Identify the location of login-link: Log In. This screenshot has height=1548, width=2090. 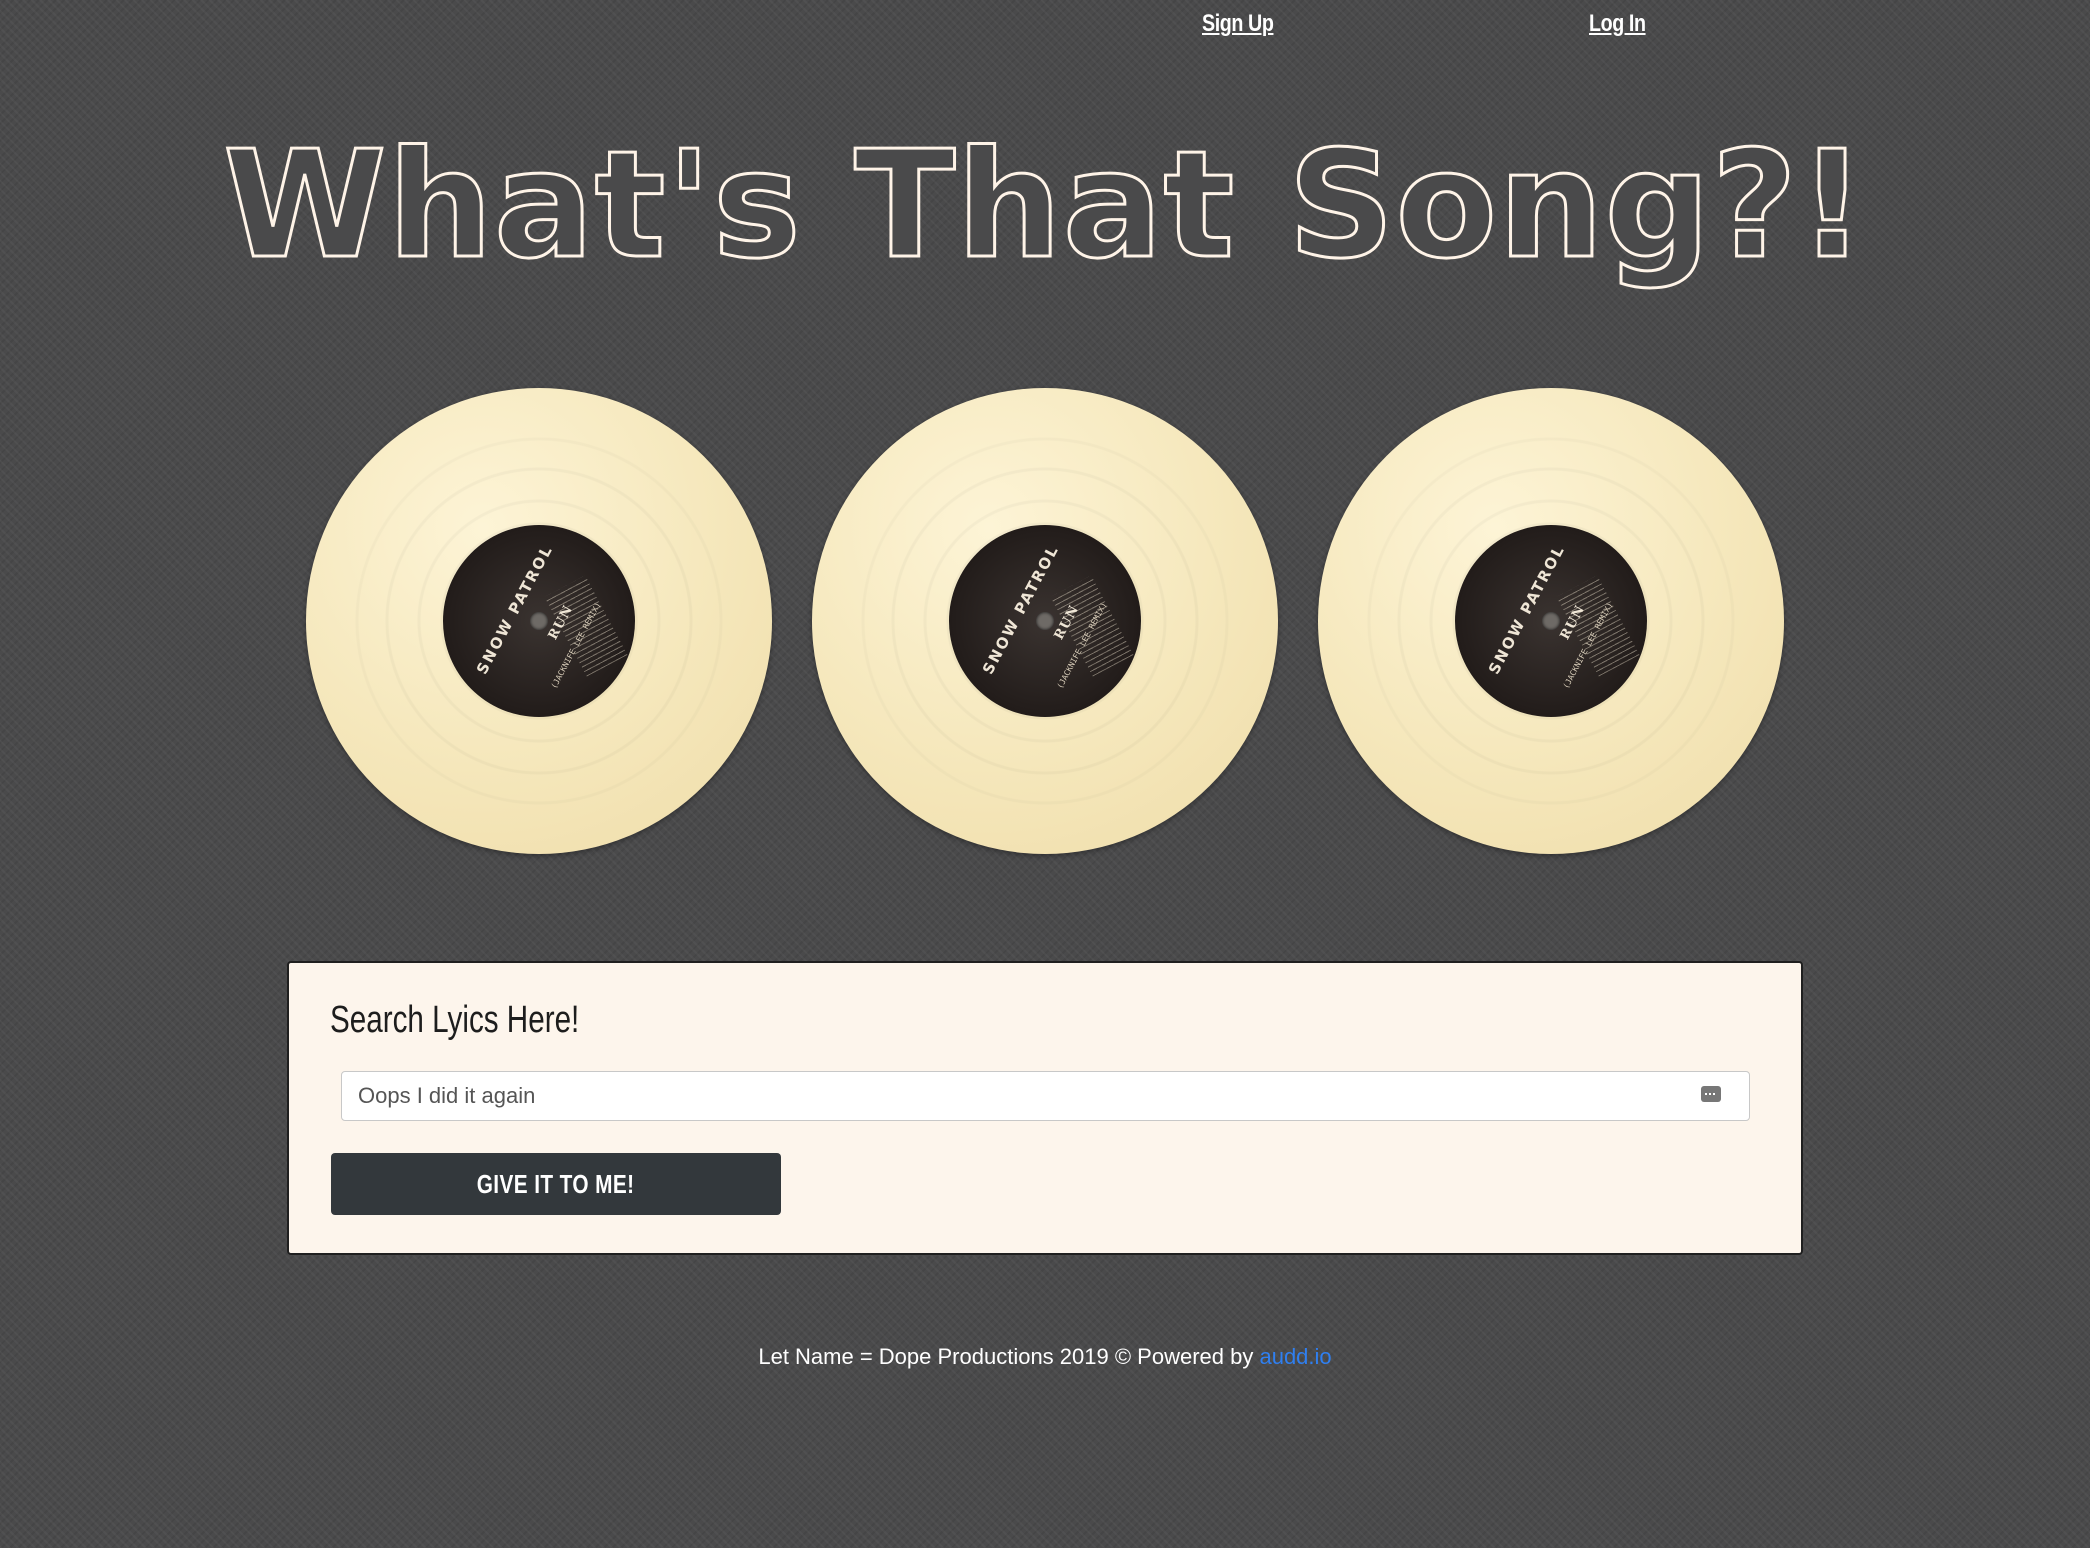
(1617, 24).